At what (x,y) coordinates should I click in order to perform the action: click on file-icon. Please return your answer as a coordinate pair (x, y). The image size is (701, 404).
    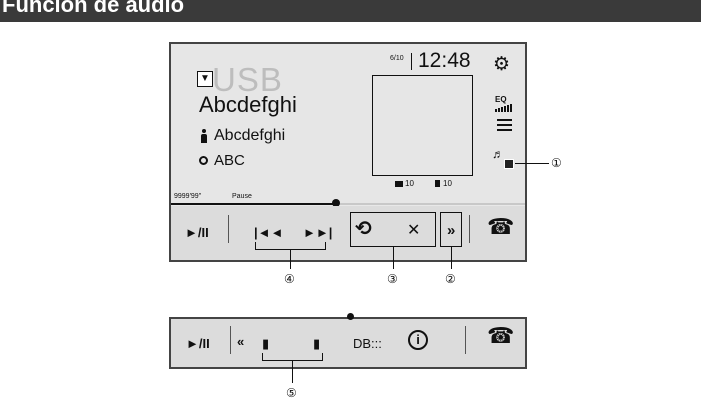
    Looking at the image, I should click on (437, 183).